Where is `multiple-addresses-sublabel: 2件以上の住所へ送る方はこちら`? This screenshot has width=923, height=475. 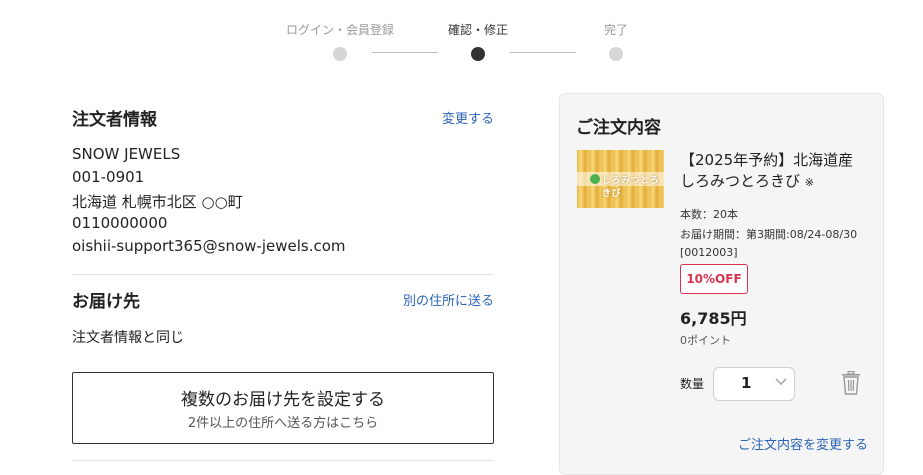 multiple-addresses-sublabel: 2件以上の住所へ送る方はこちら is located at coordinates (283, 421).